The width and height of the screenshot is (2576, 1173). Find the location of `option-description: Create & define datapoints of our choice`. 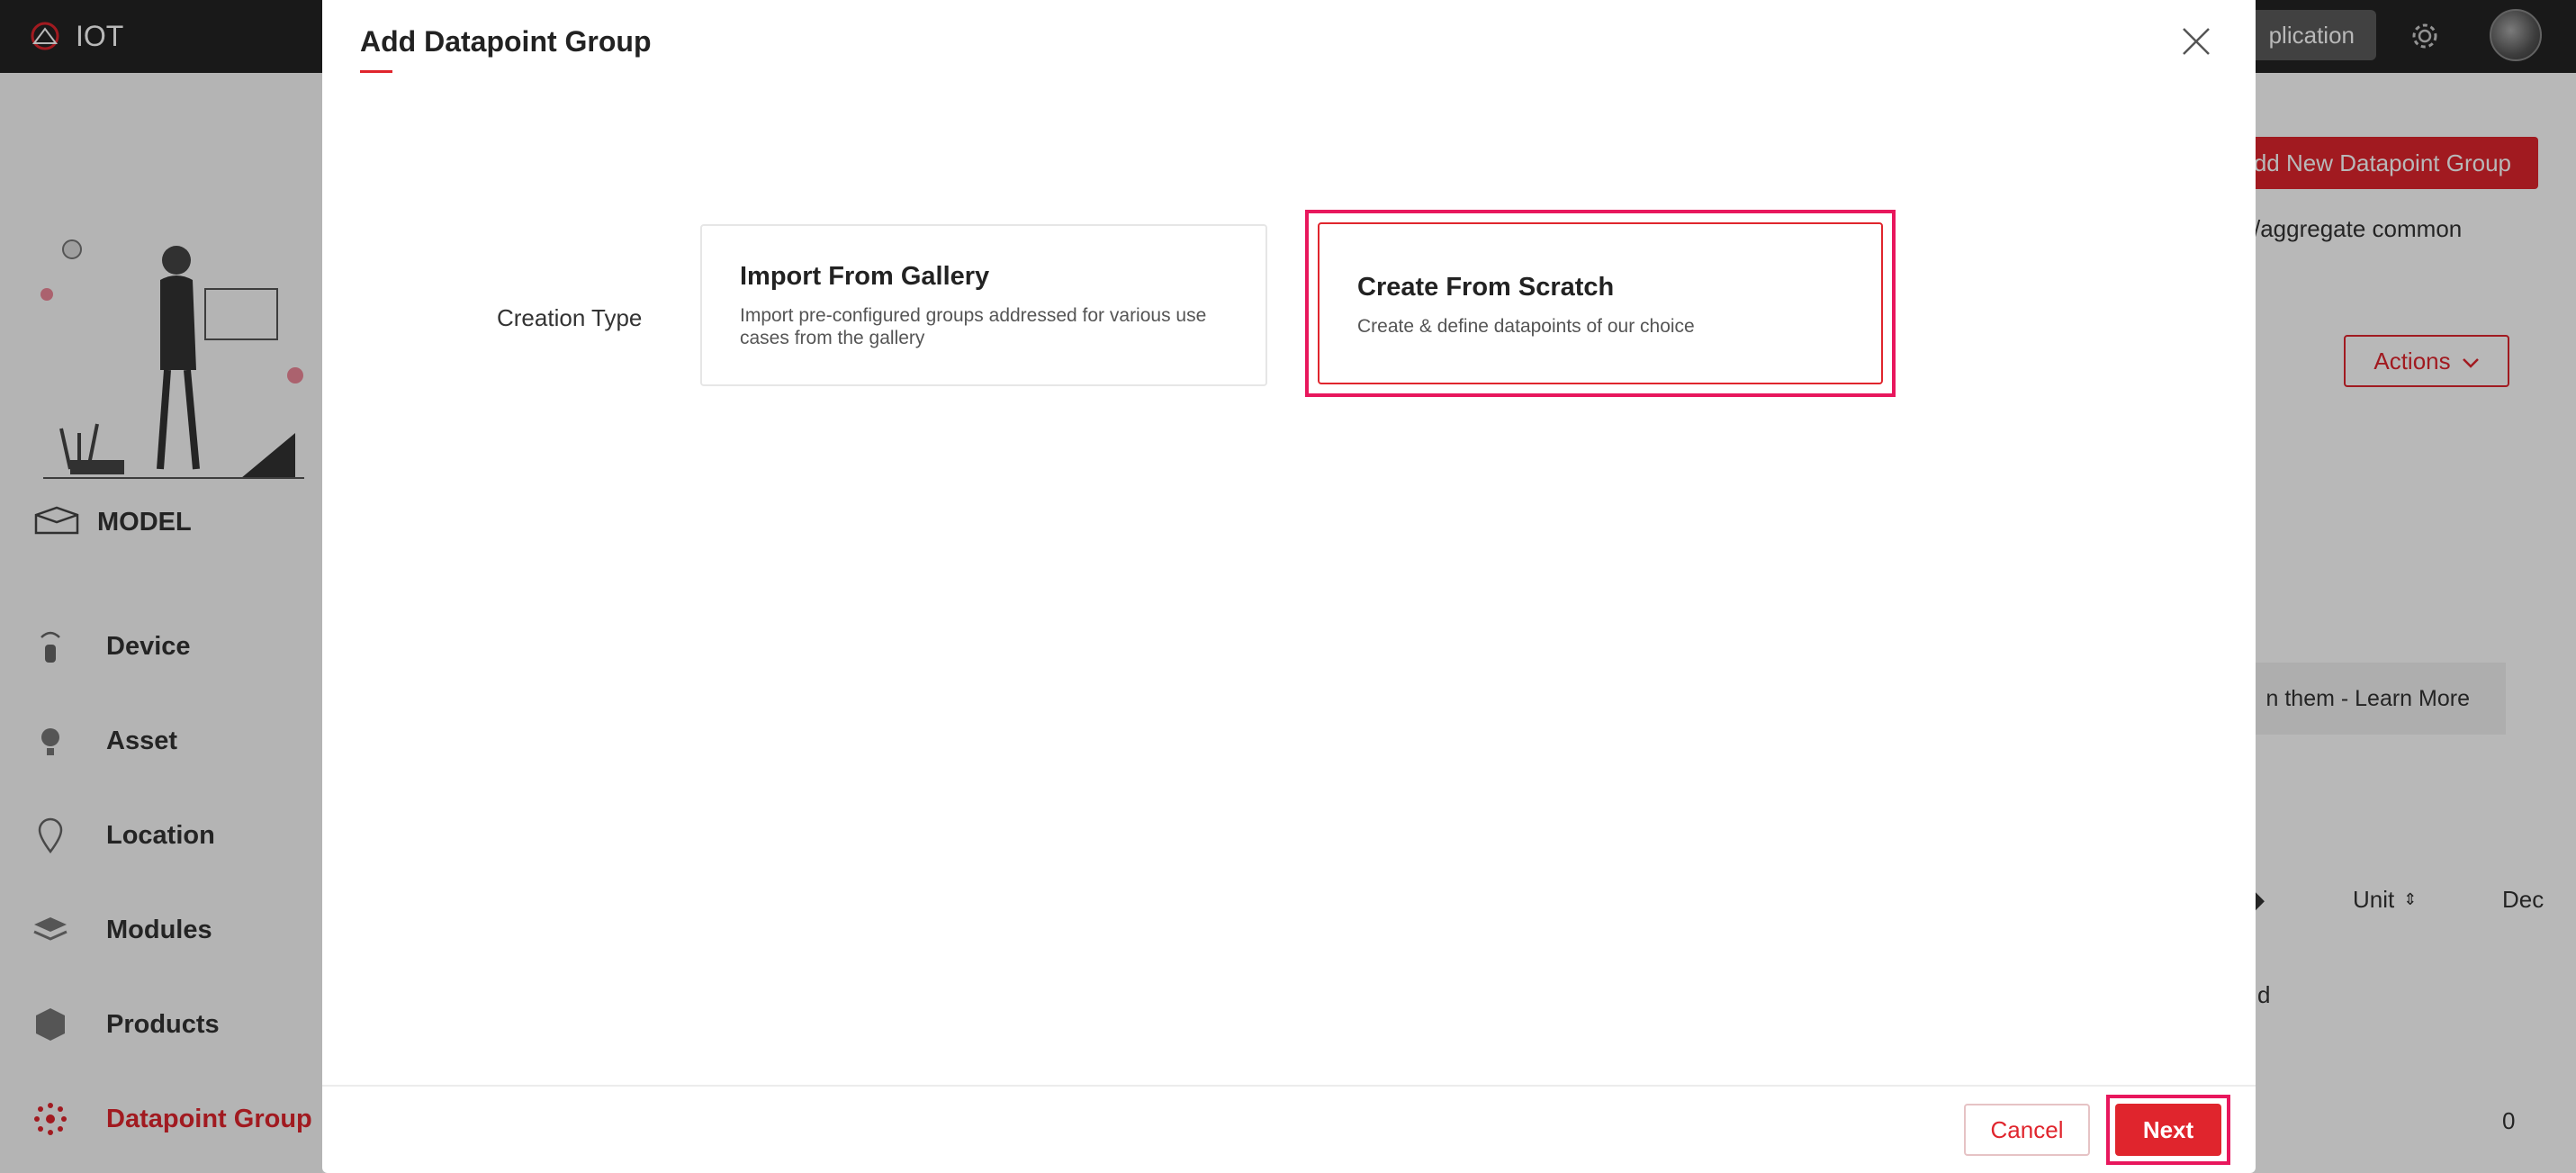

option-description: Create & define datapoints of our choice is located at coordinates (1526, 326).